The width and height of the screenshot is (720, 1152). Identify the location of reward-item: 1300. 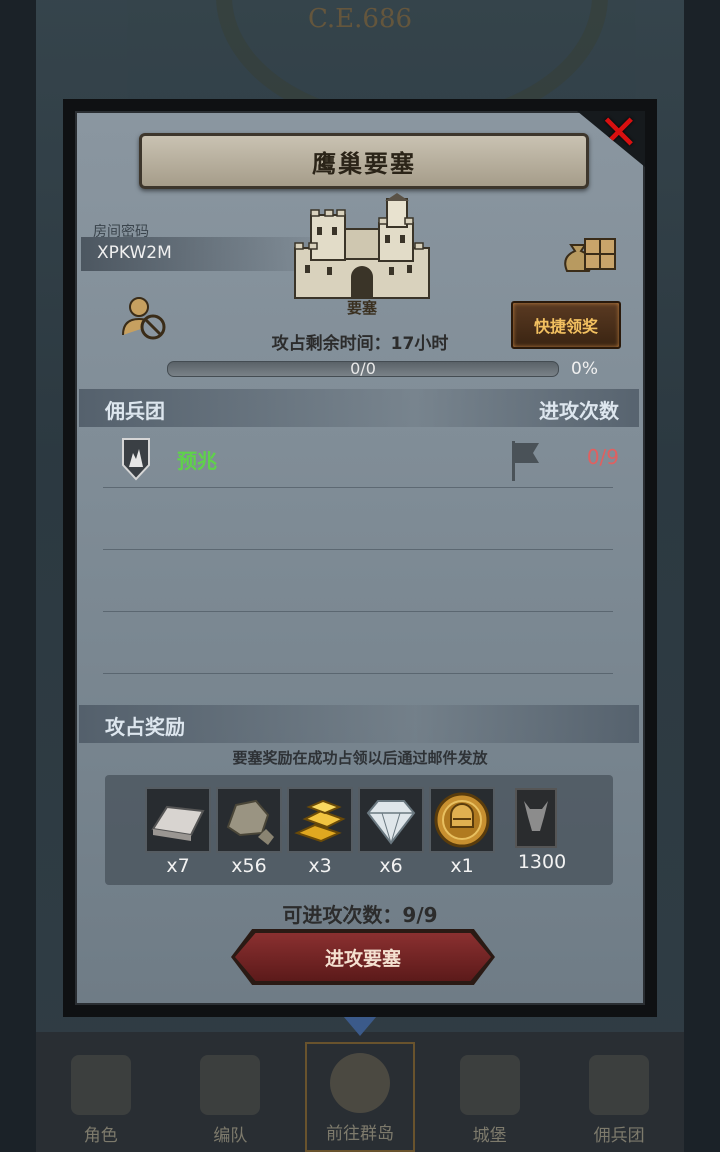
(542, 830).